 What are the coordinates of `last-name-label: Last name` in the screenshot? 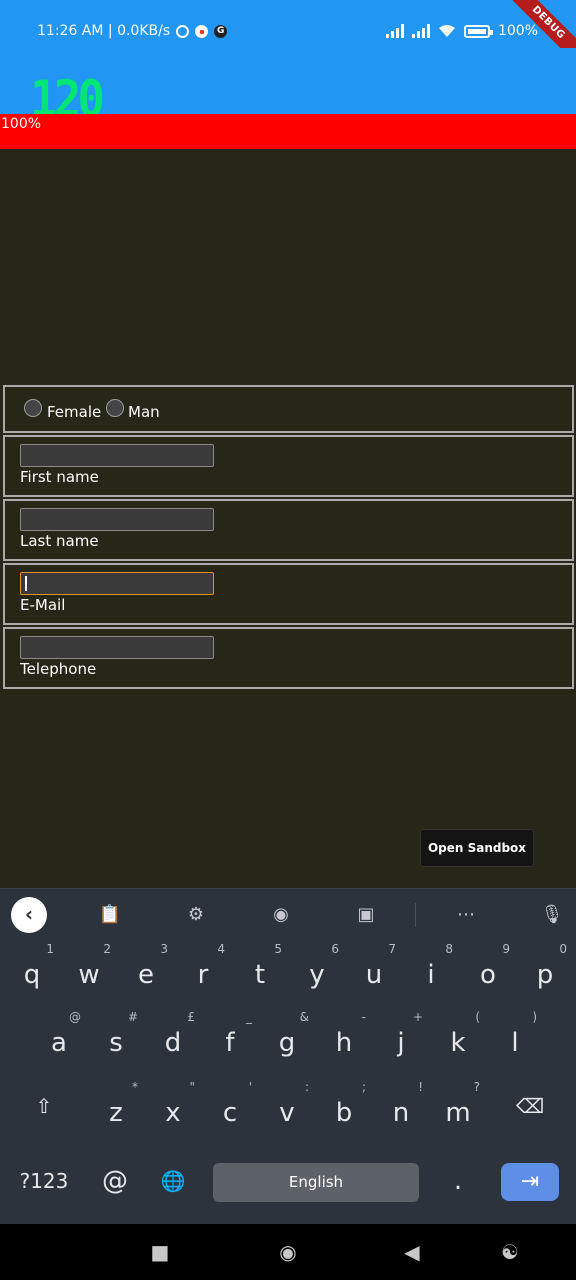 It's located at (59, 541).